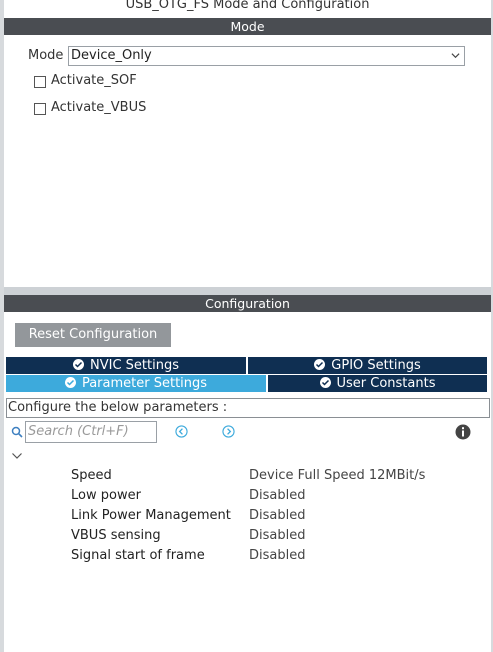 Image resolution: width=493 pixels, height=652 pixels. I want to click on params-caption-box: Configure the below parameters :, so click(248, 408).